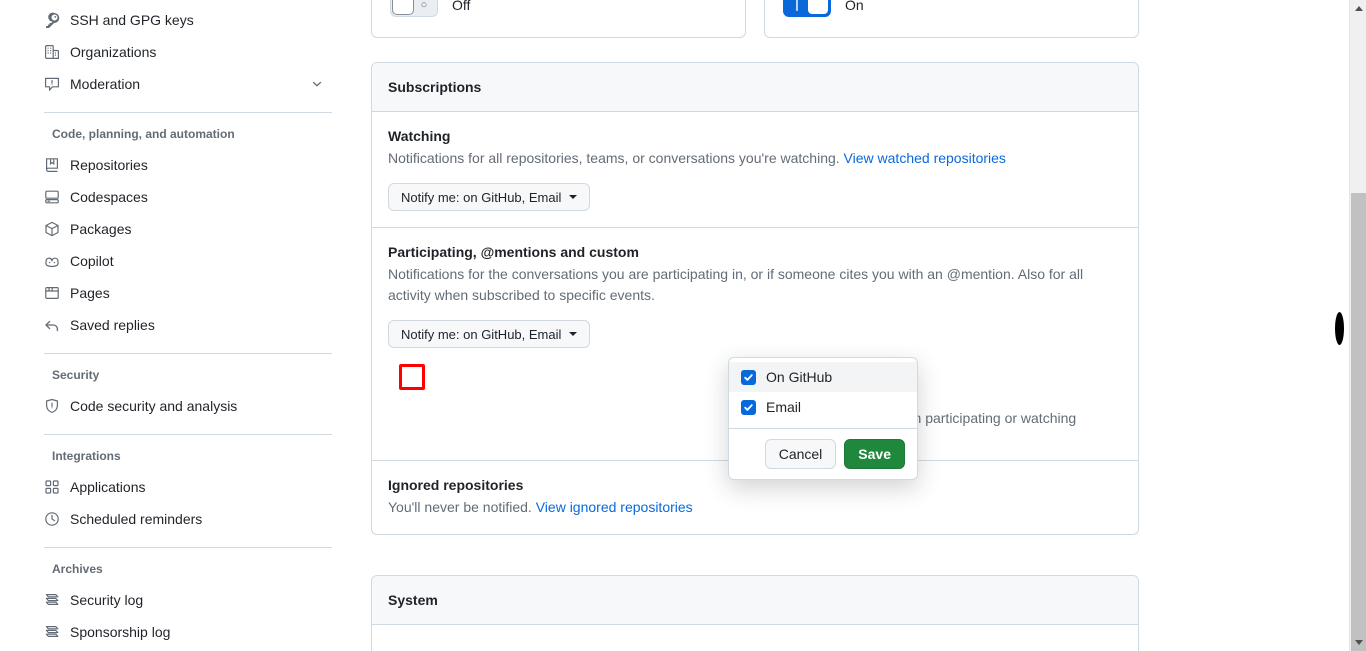 This screenshot has width=1366, height=651. What do you see at coordinates (120, 632) in the screenshot?
I see `sidebar-item-label: Sponsorship log` at bounding box center [120, 632].